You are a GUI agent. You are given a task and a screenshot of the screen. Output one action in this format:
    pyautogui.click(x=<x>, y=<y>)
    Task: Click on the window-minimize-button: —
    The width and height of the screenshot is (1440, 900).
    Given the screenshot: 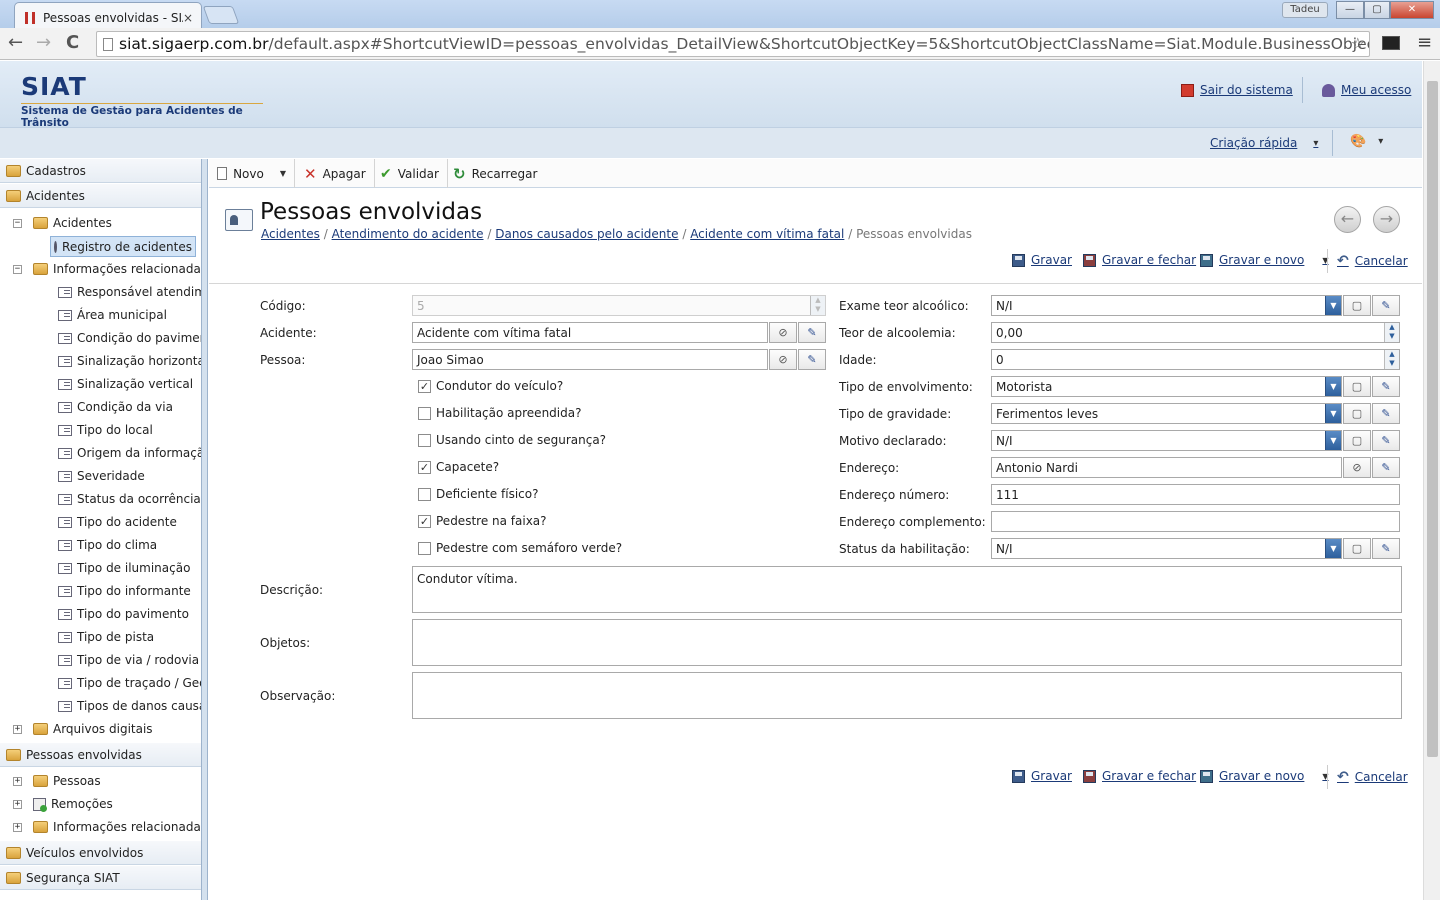 What is the action you would take?
    pyautogui.click(x=1350, y=10)
    